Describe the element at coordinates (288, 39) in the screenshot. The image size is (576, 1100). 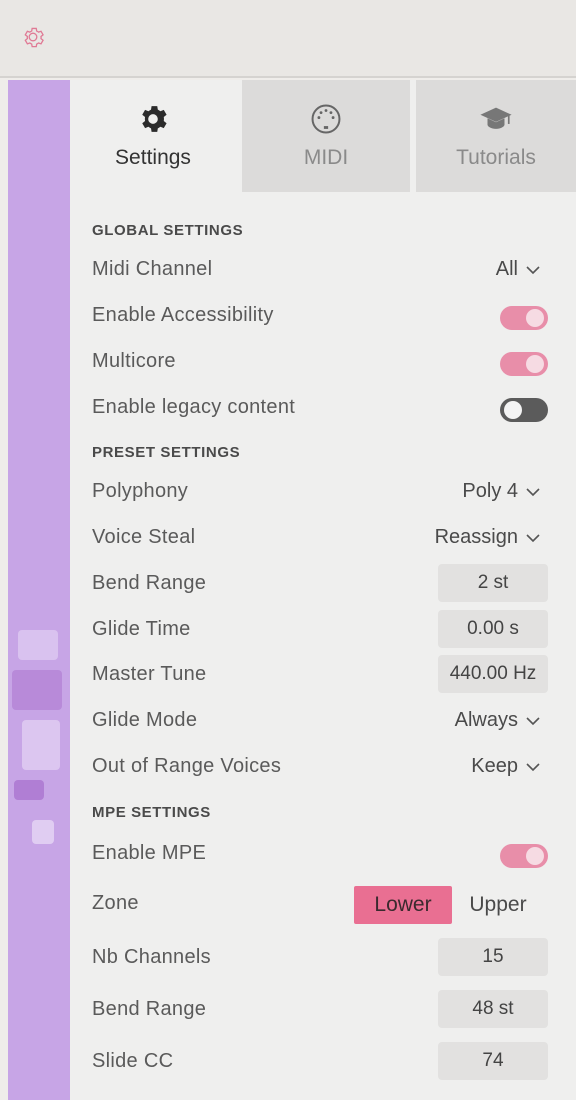
I see `top-bar` at that location.